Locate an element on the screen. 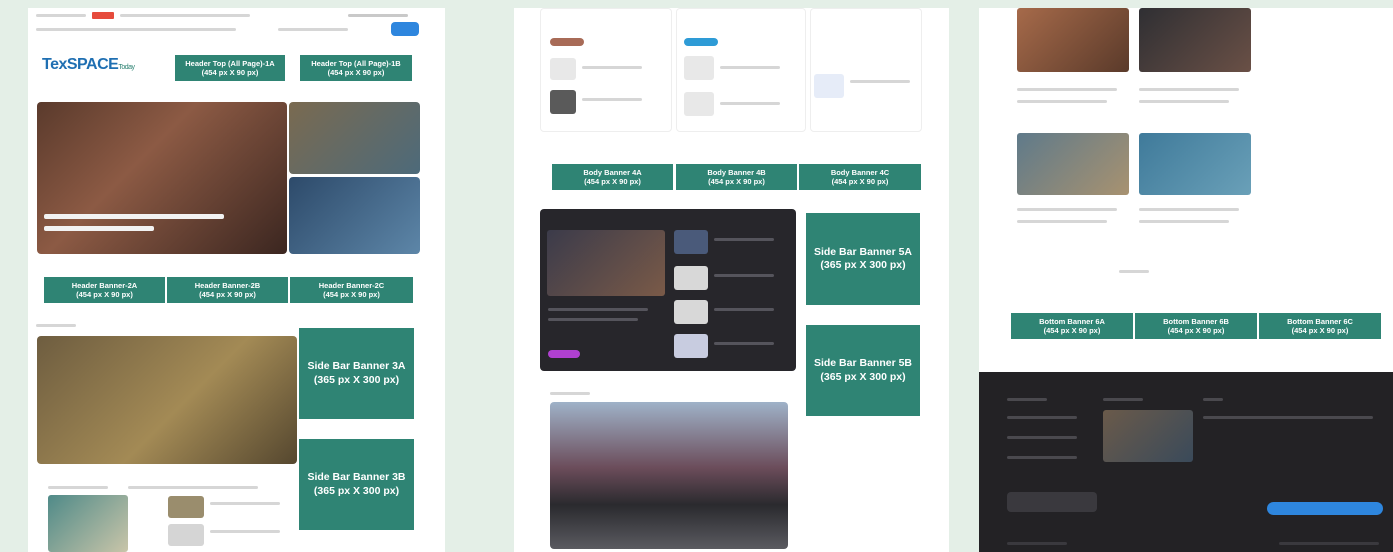  site-footer is located at coordinates (1186, 462).